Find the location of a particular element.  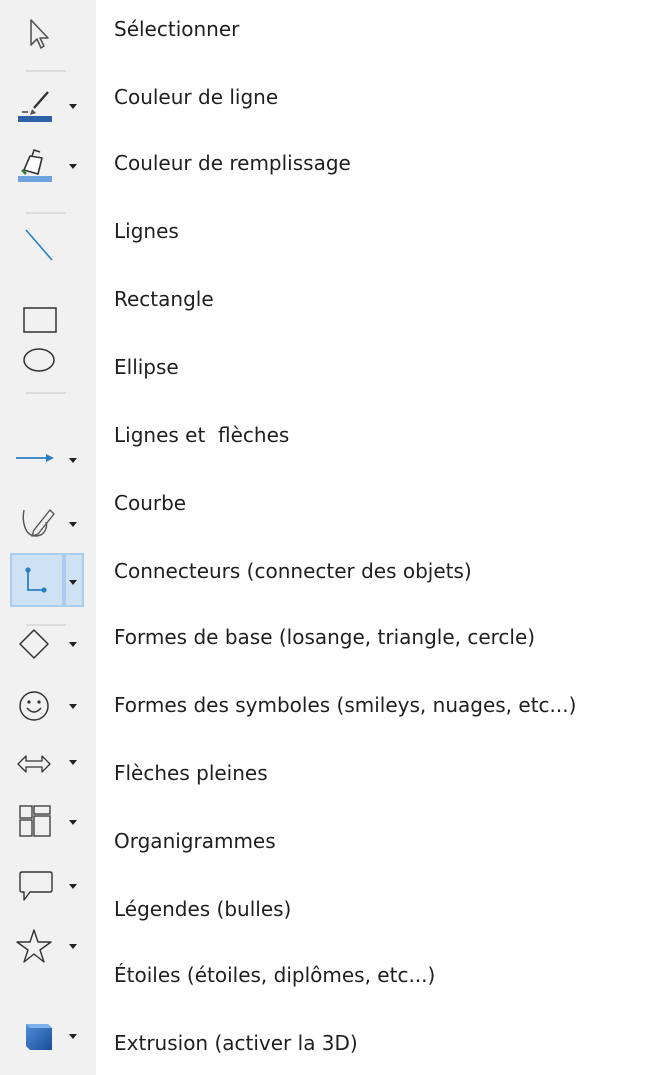

label-extrusion: Extrusion (activer la 3D) is located at coordinates (236, 1043).